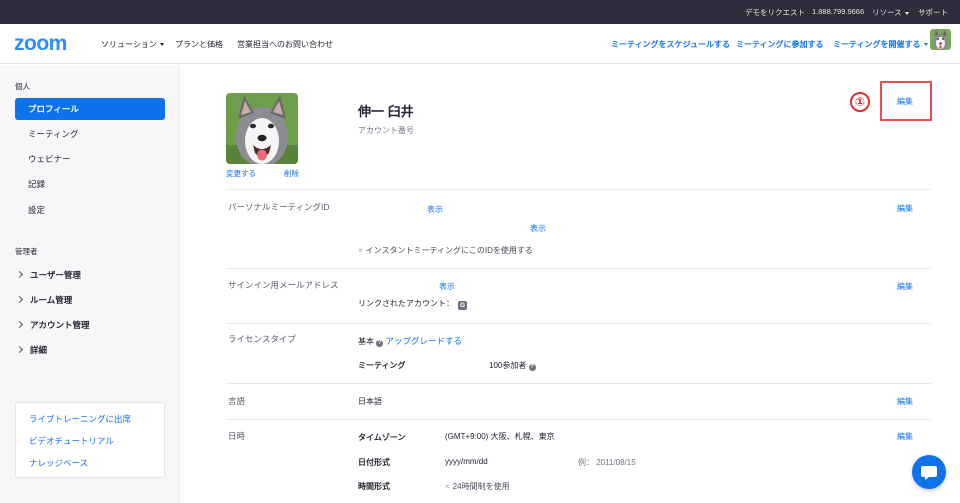 The image size is (960, 503). I want to click on top-utility-bar: デモをリクエスト 1.888.799.9666 リソース サポート, so click(480, 12).